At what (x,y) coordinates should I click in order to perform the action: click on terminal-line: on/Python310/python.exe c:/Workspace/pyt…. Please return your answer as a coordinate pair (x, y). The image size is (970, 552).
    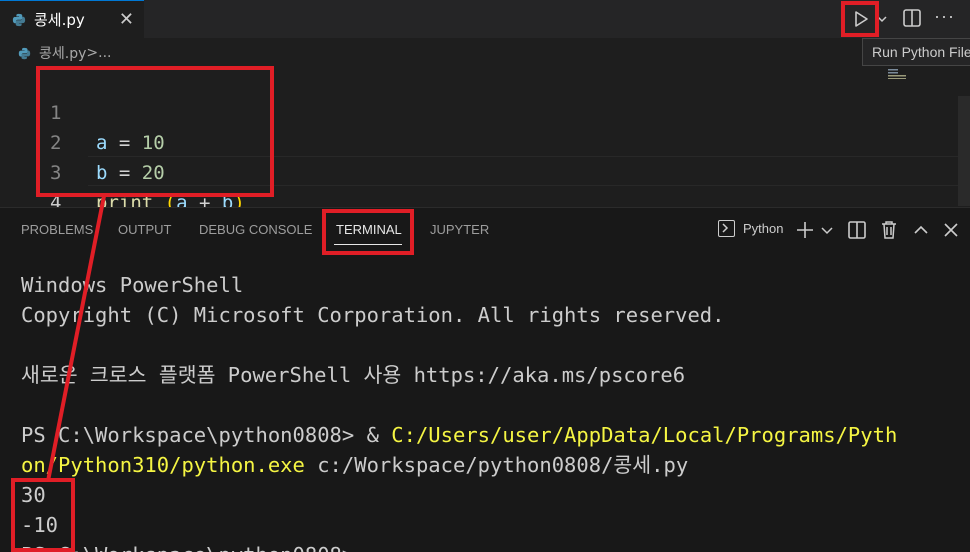
    Looking at the image, I should click on (354, 465).